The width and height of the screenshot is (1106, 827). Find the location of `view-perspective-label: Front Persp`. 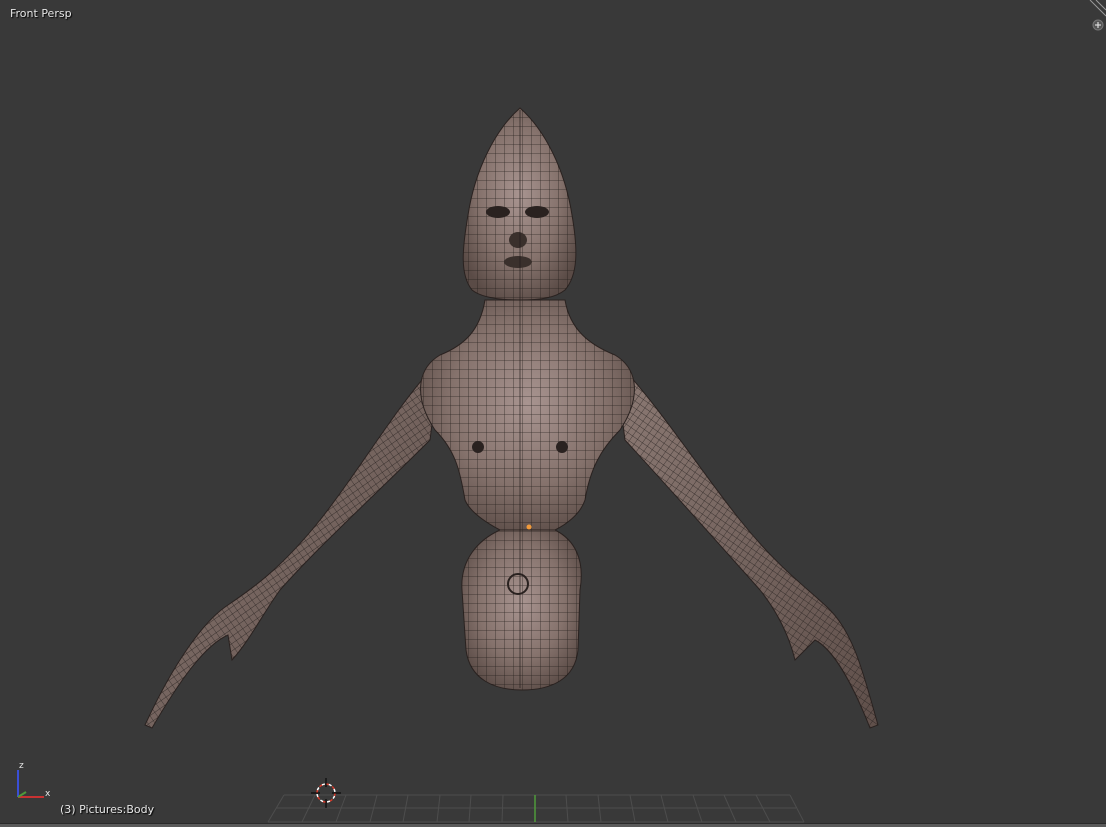

view-perspective-label: Front Persp is located at coordinates (41, 13).